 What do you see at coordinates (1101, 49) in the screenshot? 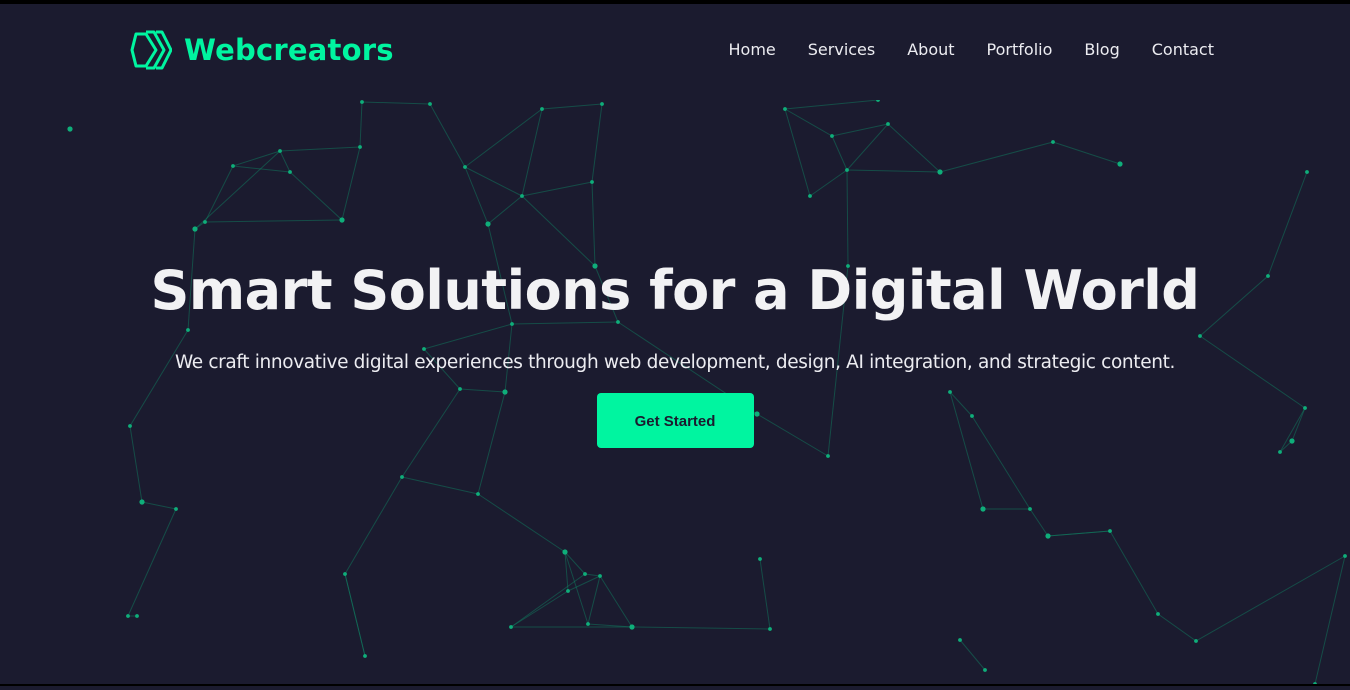
I see `nav-blog-link: Blog` at bounding box center [1101, 49].